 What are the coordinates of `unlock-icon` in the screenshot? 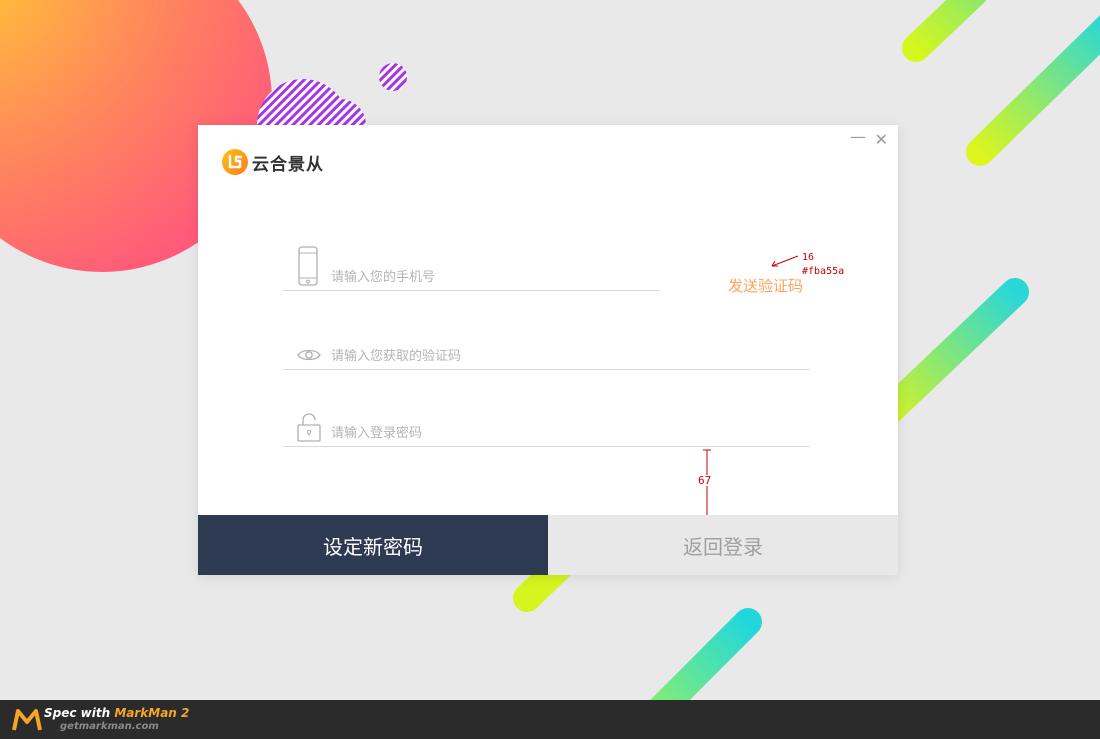 It's located at (309, 427).